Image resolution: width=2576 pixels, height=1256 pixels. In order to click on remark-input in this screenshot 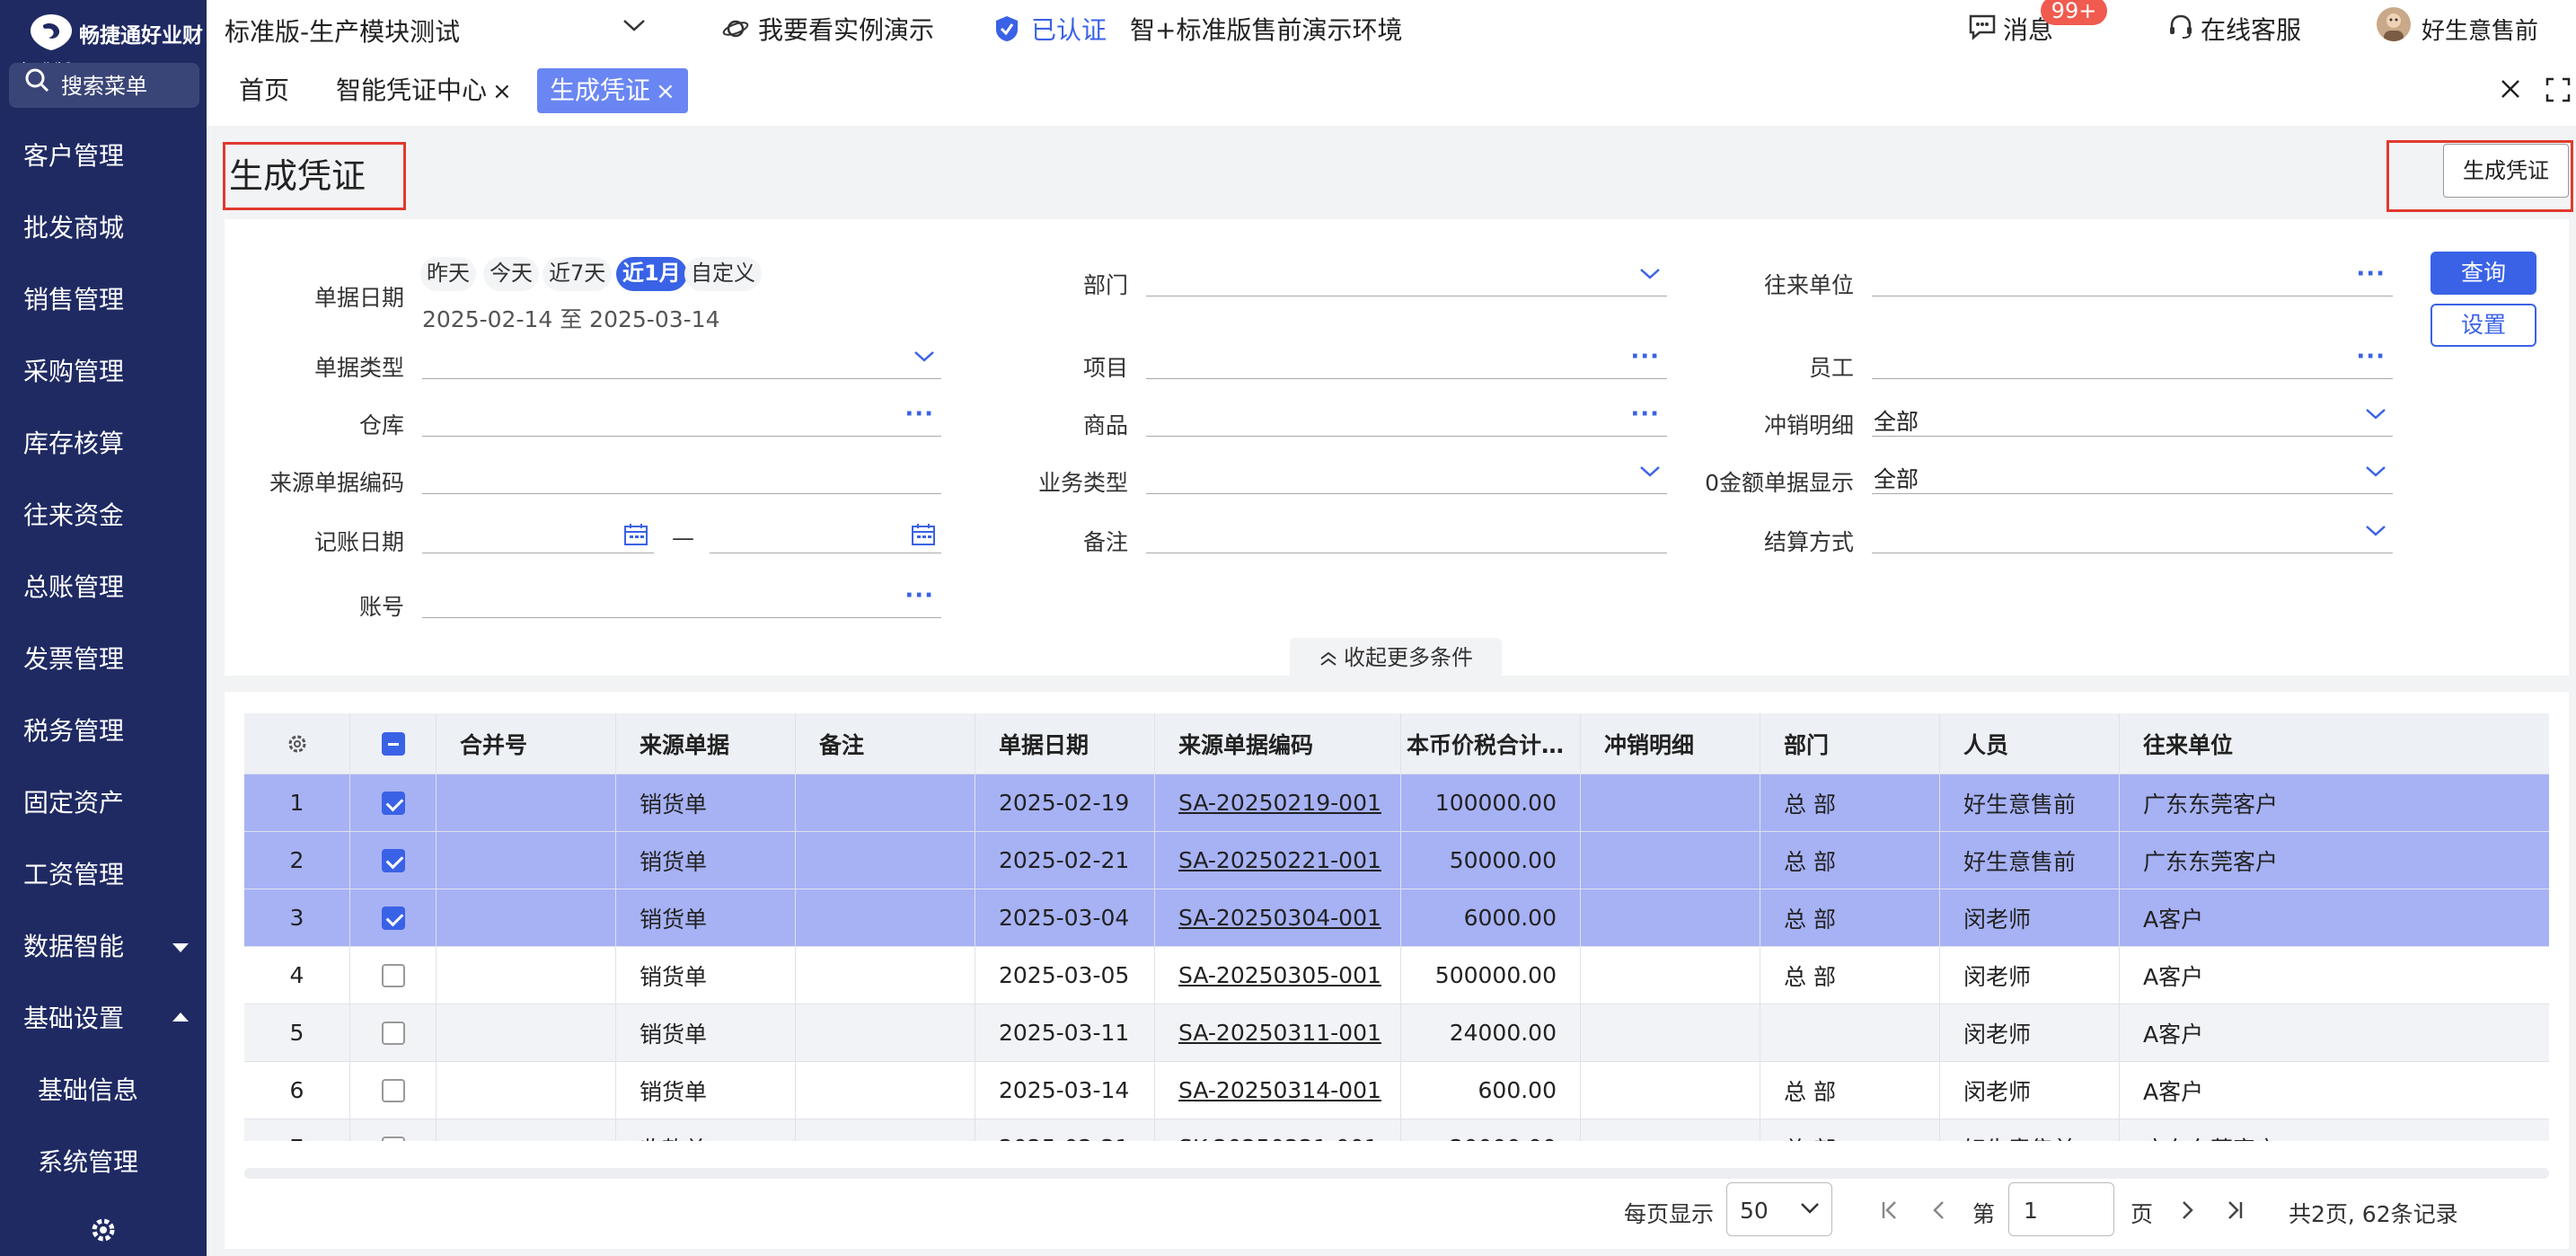, I will do `click(1406, 533)`.